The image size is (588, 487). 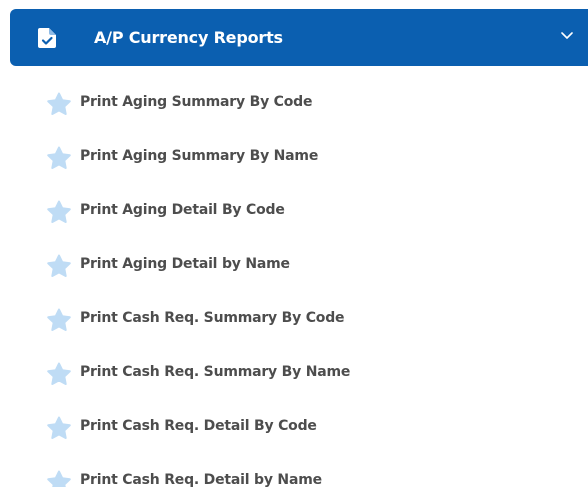 What do you see at coordinates (196, 102) in the screenshot?
I see `menu-item-label: Print Aging Summary By Code` at bounding box center [196, 102].